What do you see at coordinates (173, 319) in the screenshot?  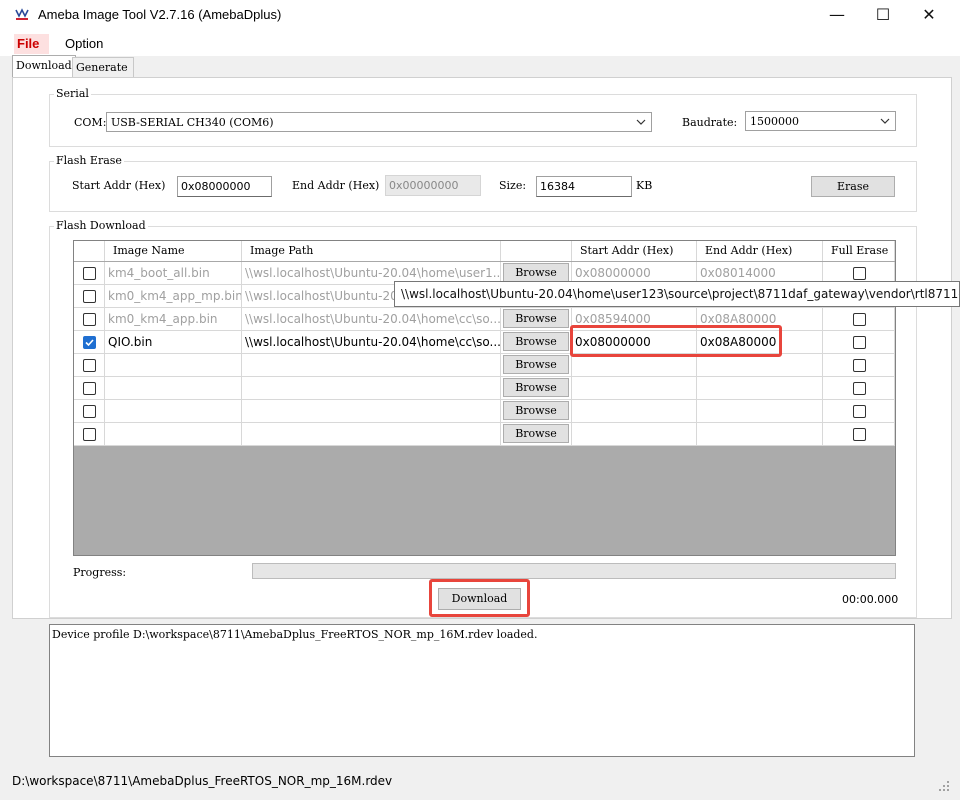 I see `row-image-name: km0_km4_app.bin` at bounding box center [173, 319].